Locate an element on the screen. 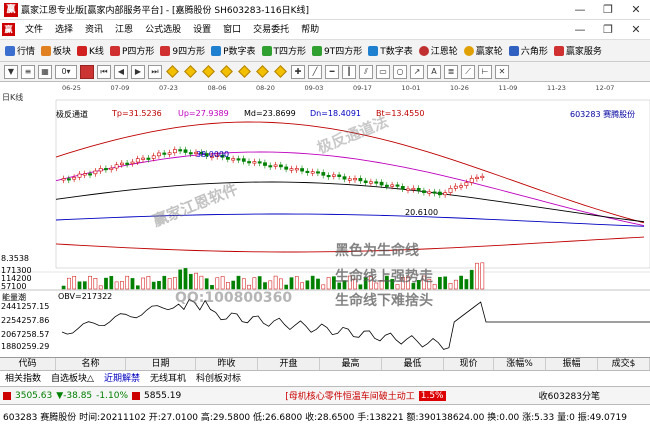  close-icon: ✕ is located at coordinates (636, 10).